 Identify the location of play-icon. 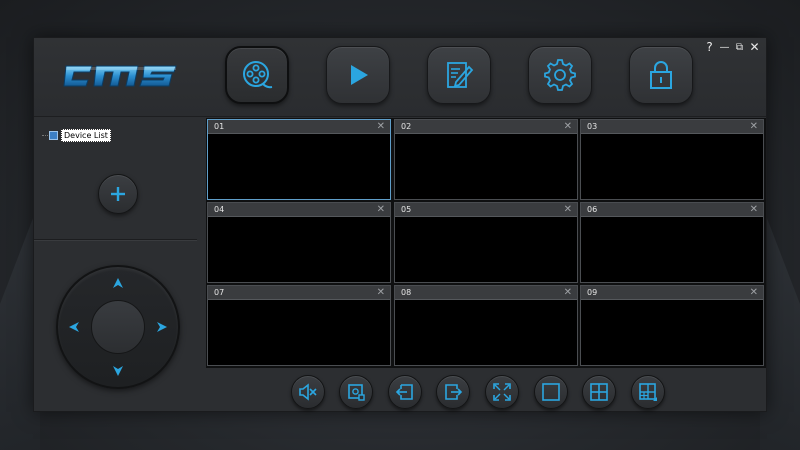
(359, 75).